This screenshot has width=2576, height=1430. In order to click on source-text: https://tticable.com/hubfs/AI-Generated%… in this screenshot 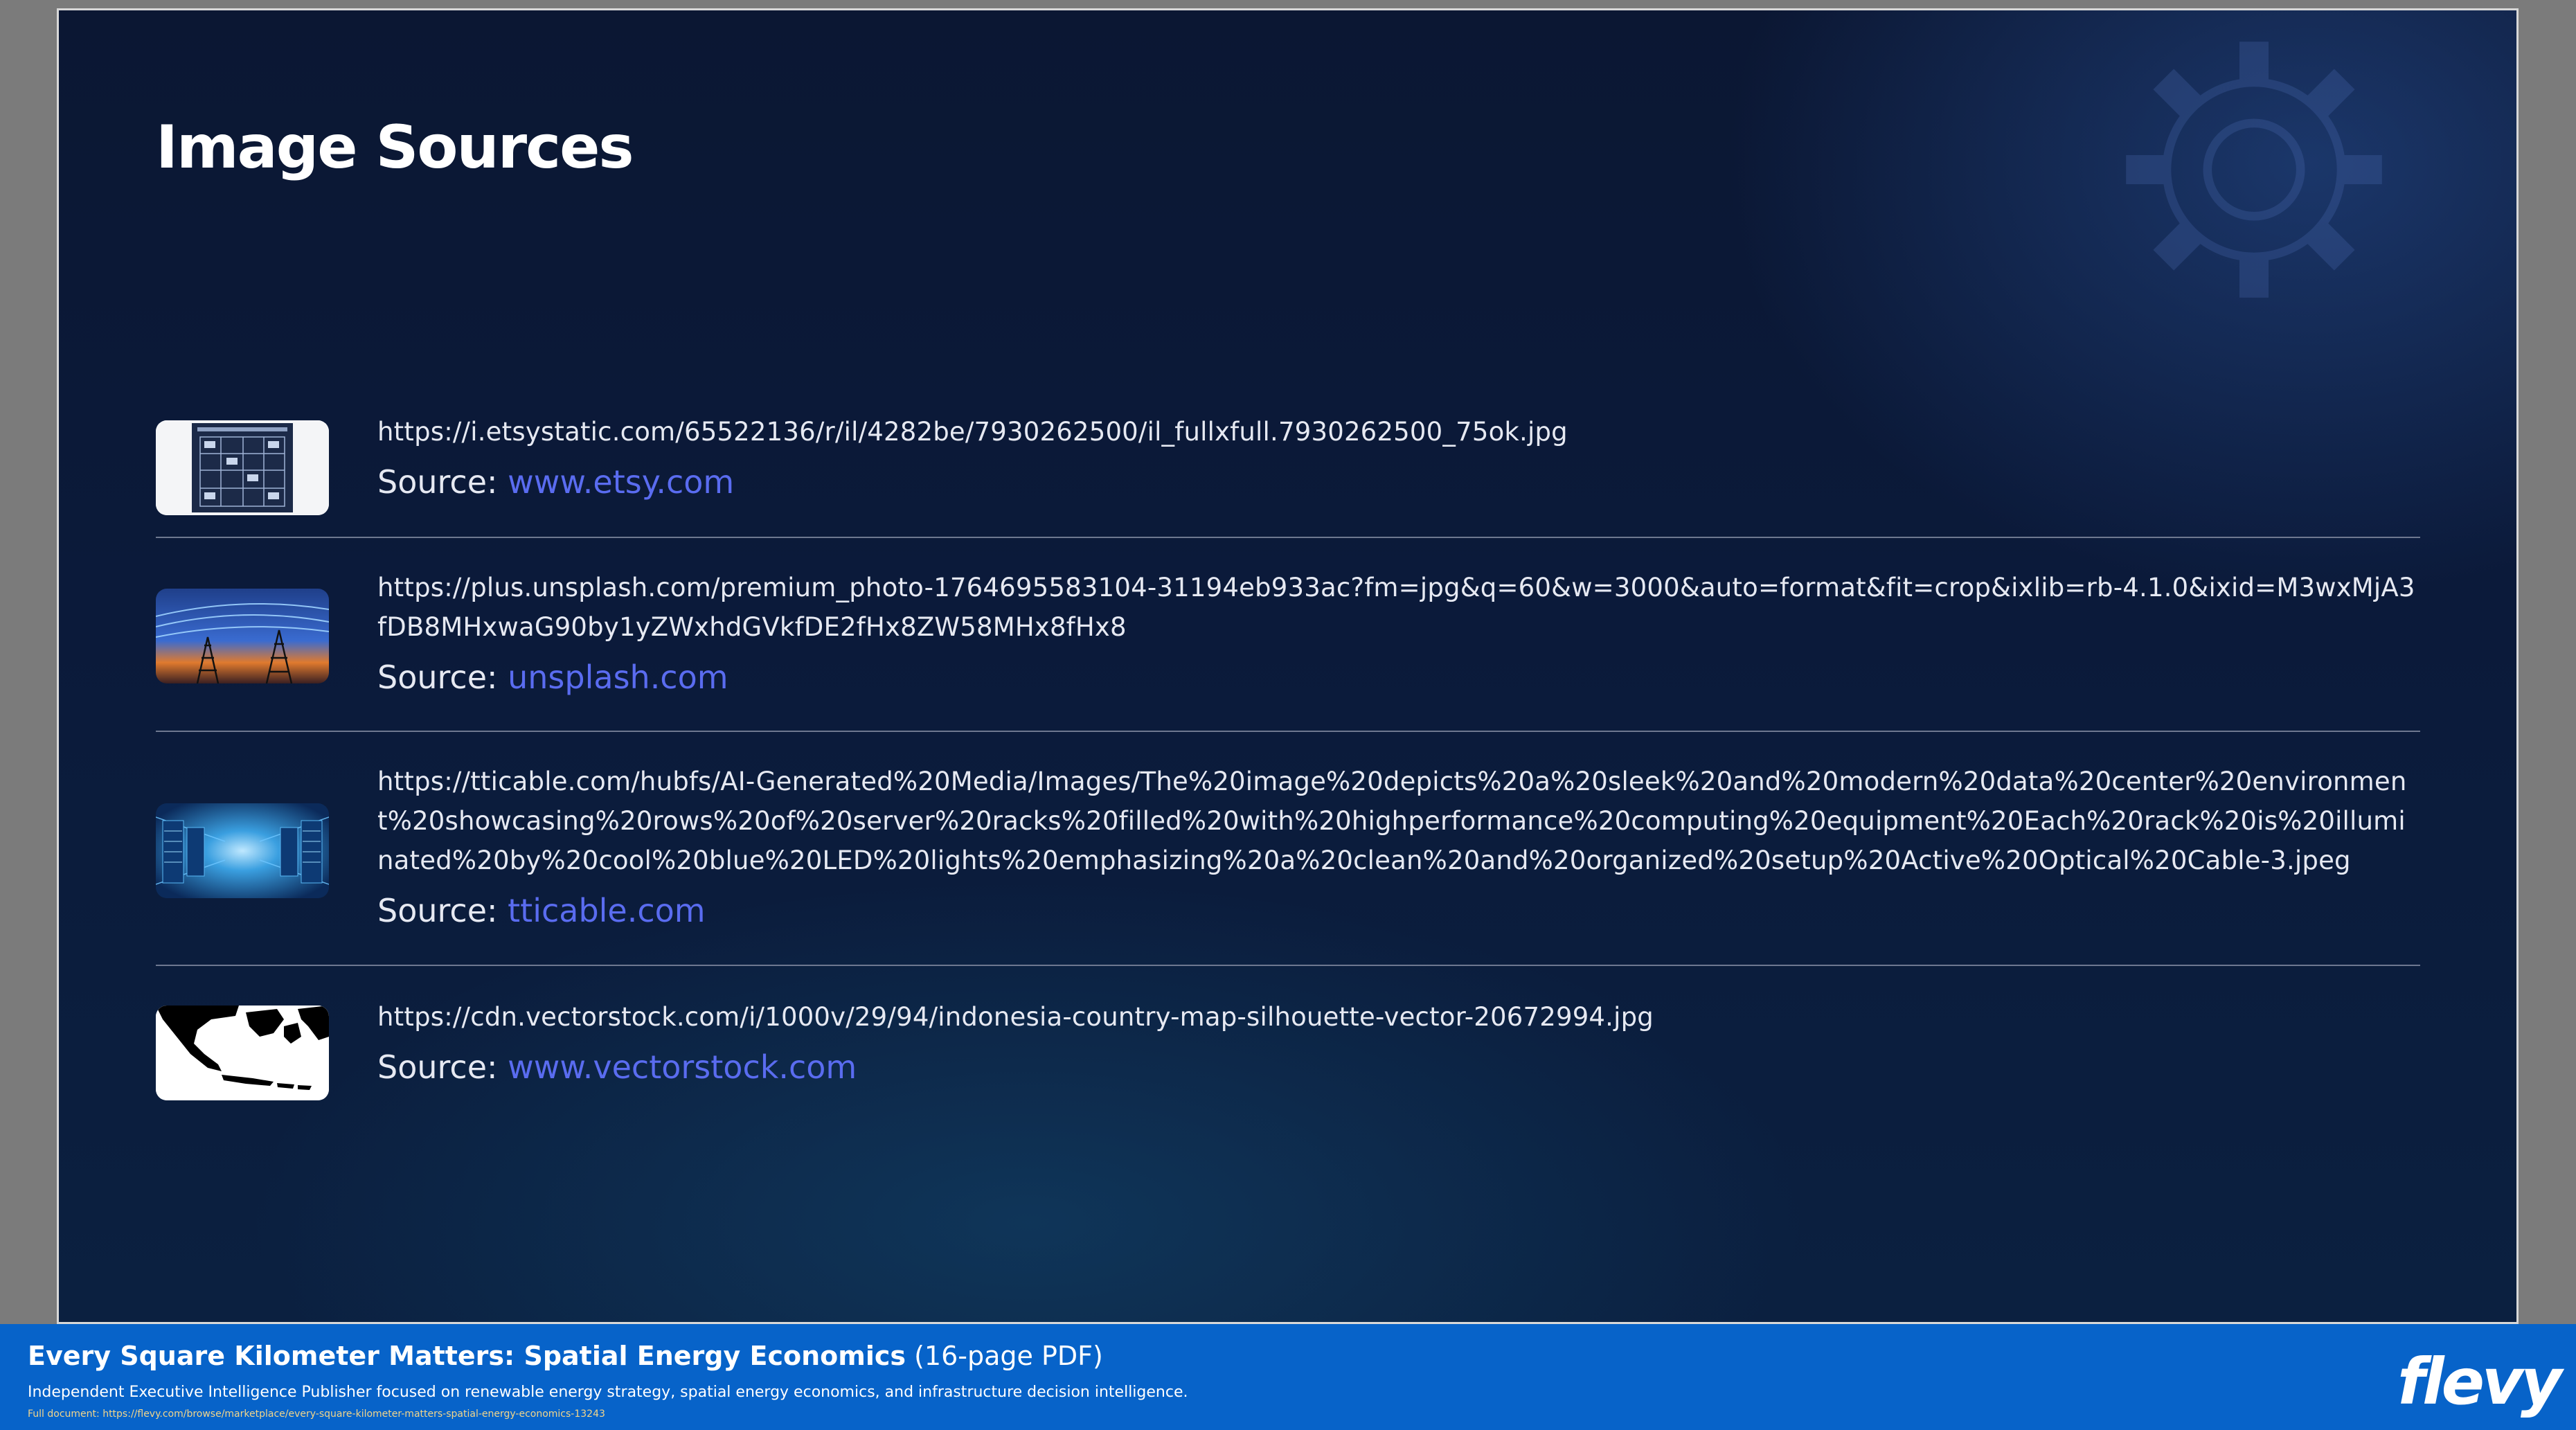, I will do `click(1398, 846)`.